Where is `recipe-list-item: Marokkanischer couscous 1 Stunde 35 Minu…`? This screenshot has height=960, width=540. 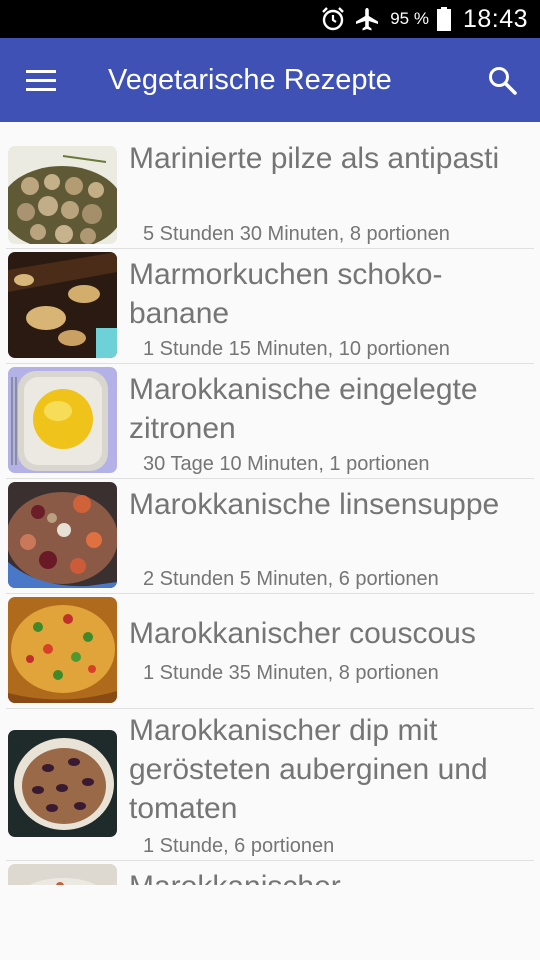 recipe-list-item: Marokkanischer couscous 1 Stunde 35 Minu… is located at coordinates (270, 651).